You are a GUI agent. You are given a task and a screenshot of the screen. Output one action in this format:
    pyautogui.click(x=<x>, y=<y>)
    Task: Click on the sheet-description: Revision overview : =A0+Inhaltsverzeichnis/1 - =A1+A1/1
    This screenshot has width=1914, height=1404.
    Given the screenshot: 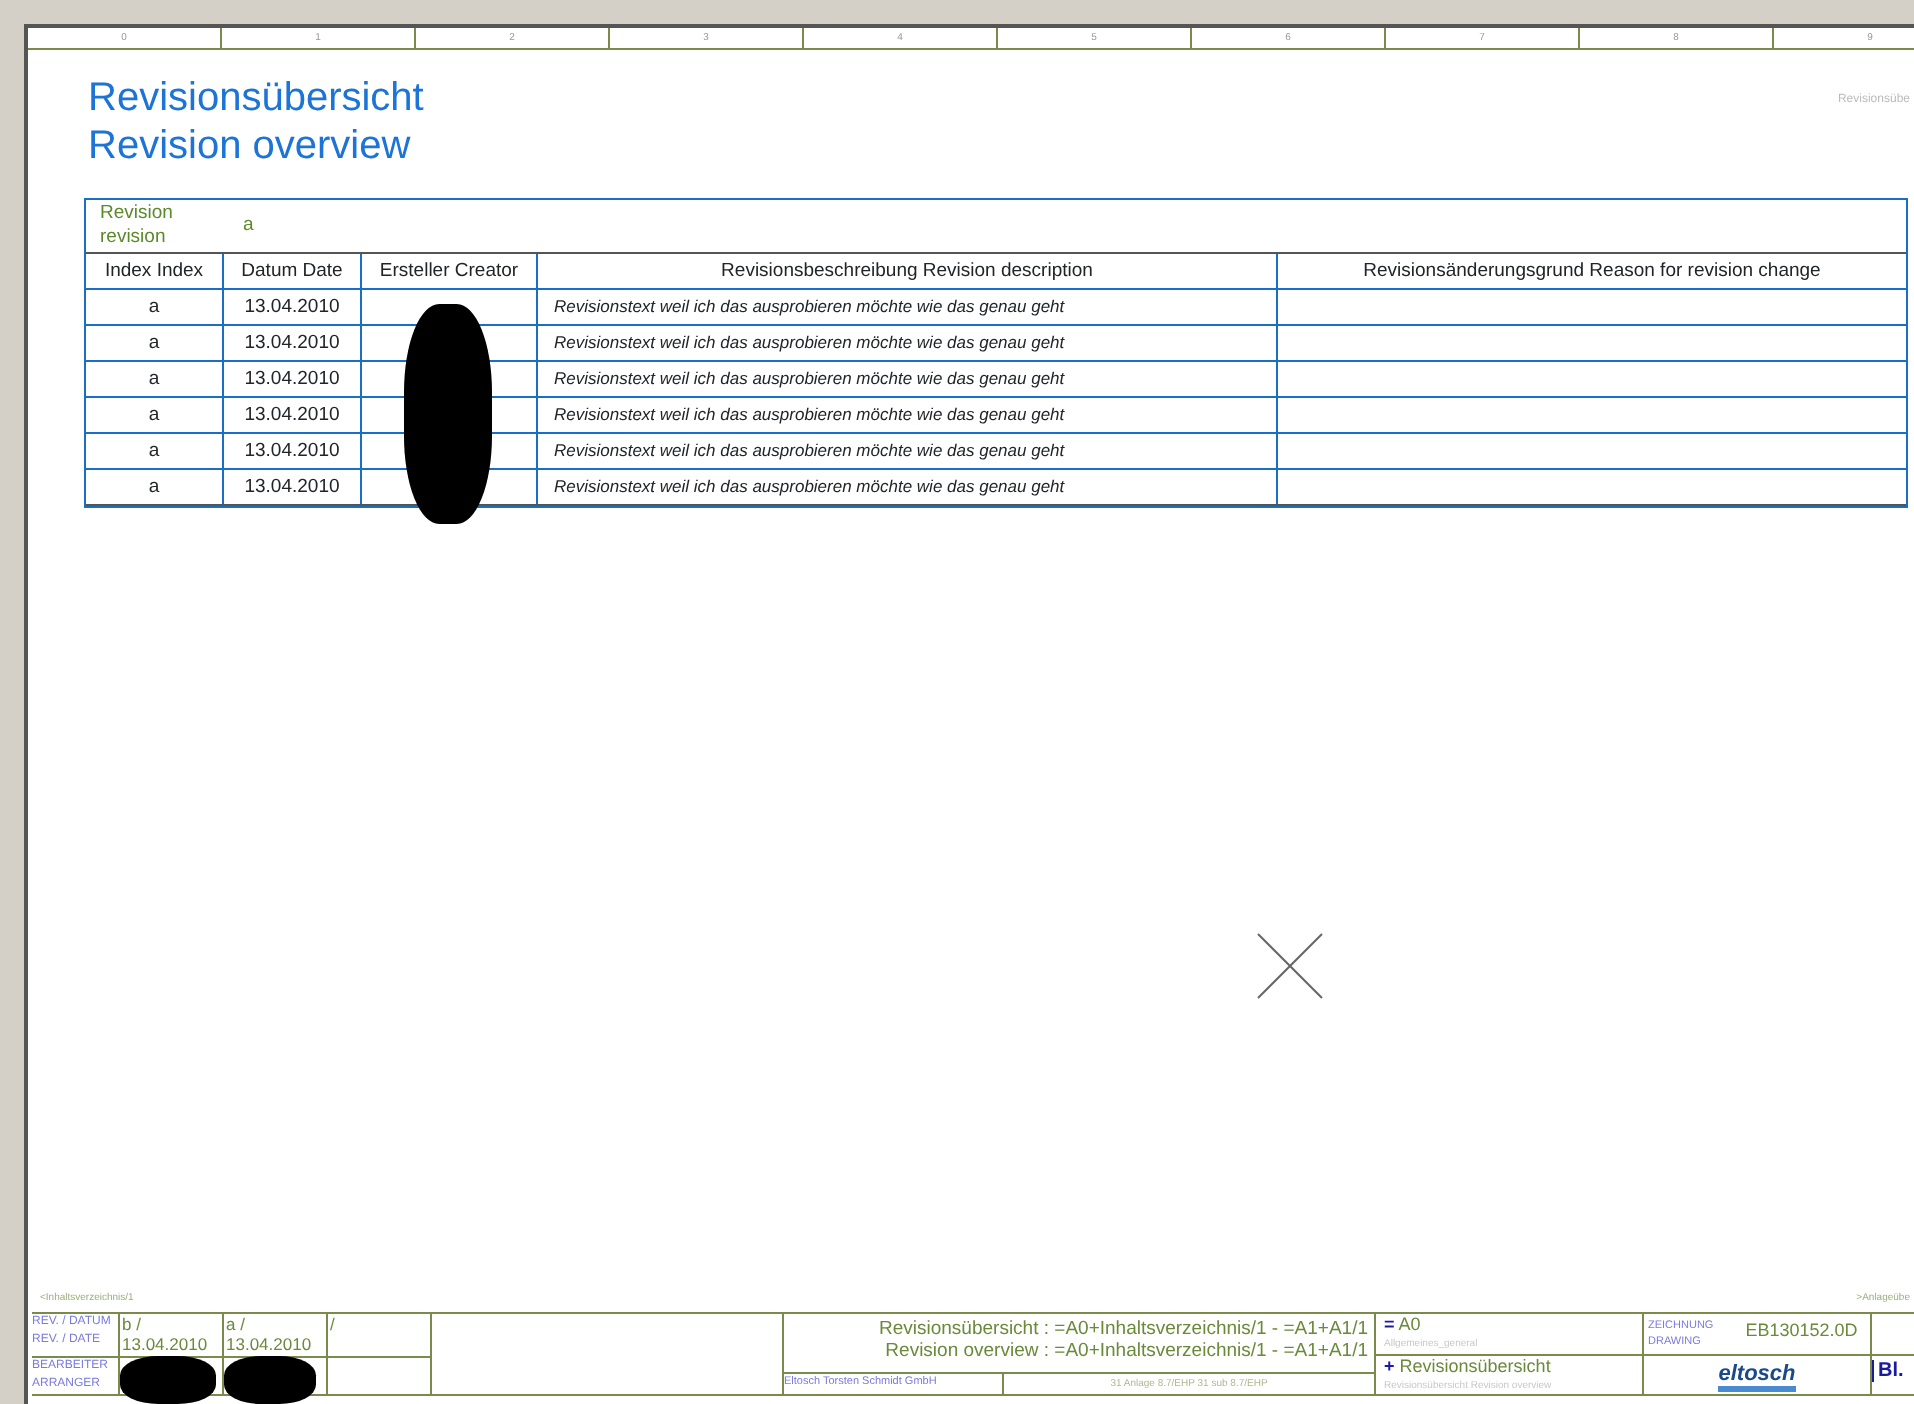 What is the action you would take?
    pyautogui.click(x=1125, y=1351)
    